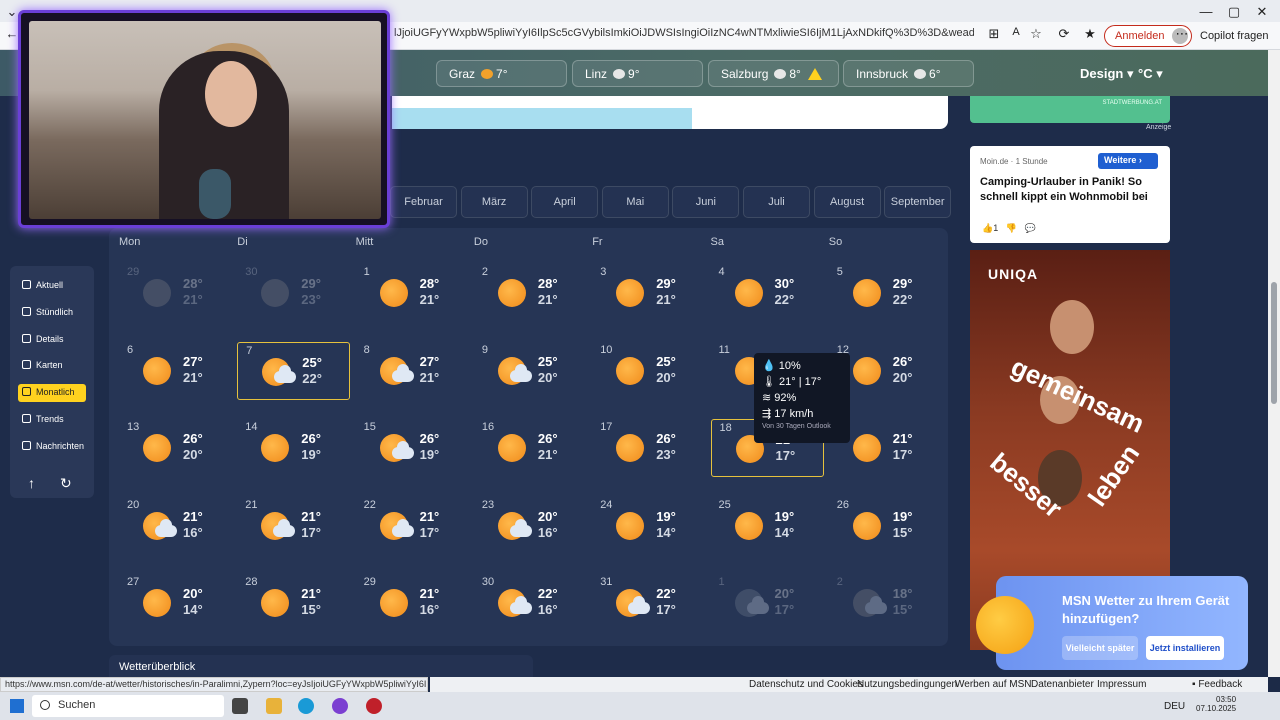 This screenshot has width=1280, height=720. I want to click on copilot-button: Copilot fragen, so click(1234, 36).